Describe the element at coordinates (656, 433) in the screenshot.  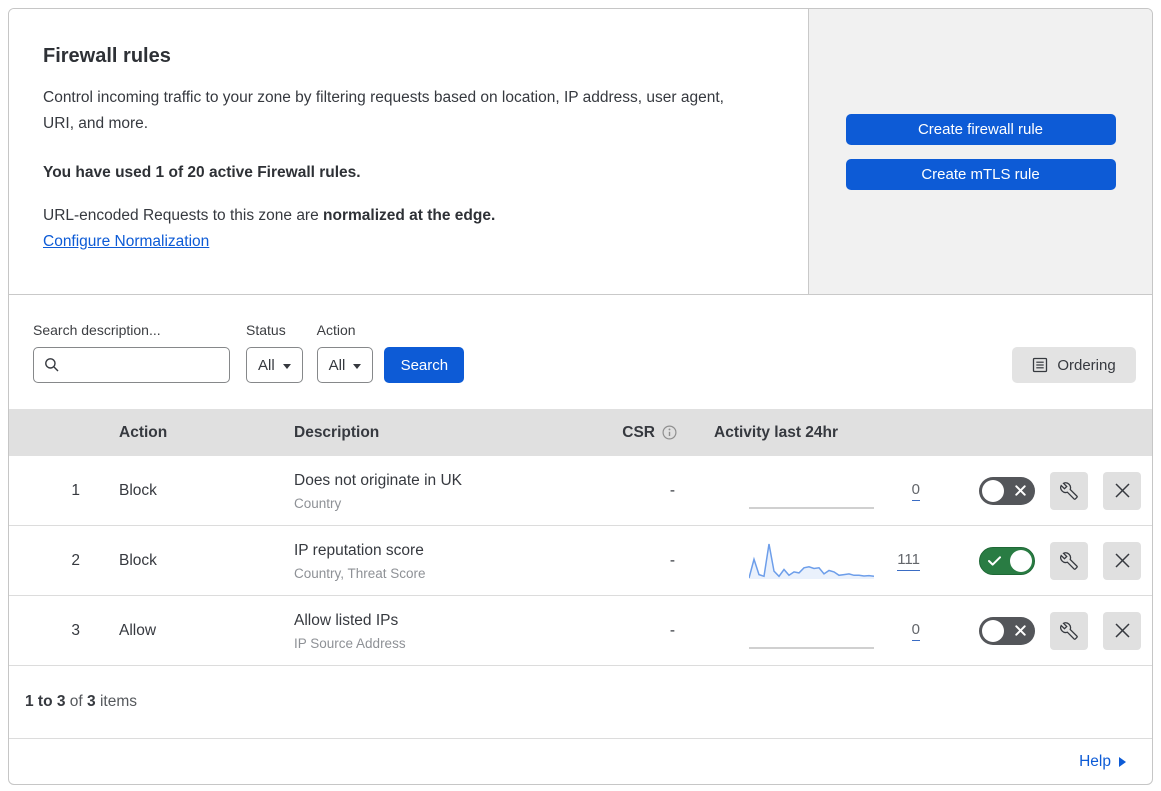
I see `csr-column-header: CSR` at that location.